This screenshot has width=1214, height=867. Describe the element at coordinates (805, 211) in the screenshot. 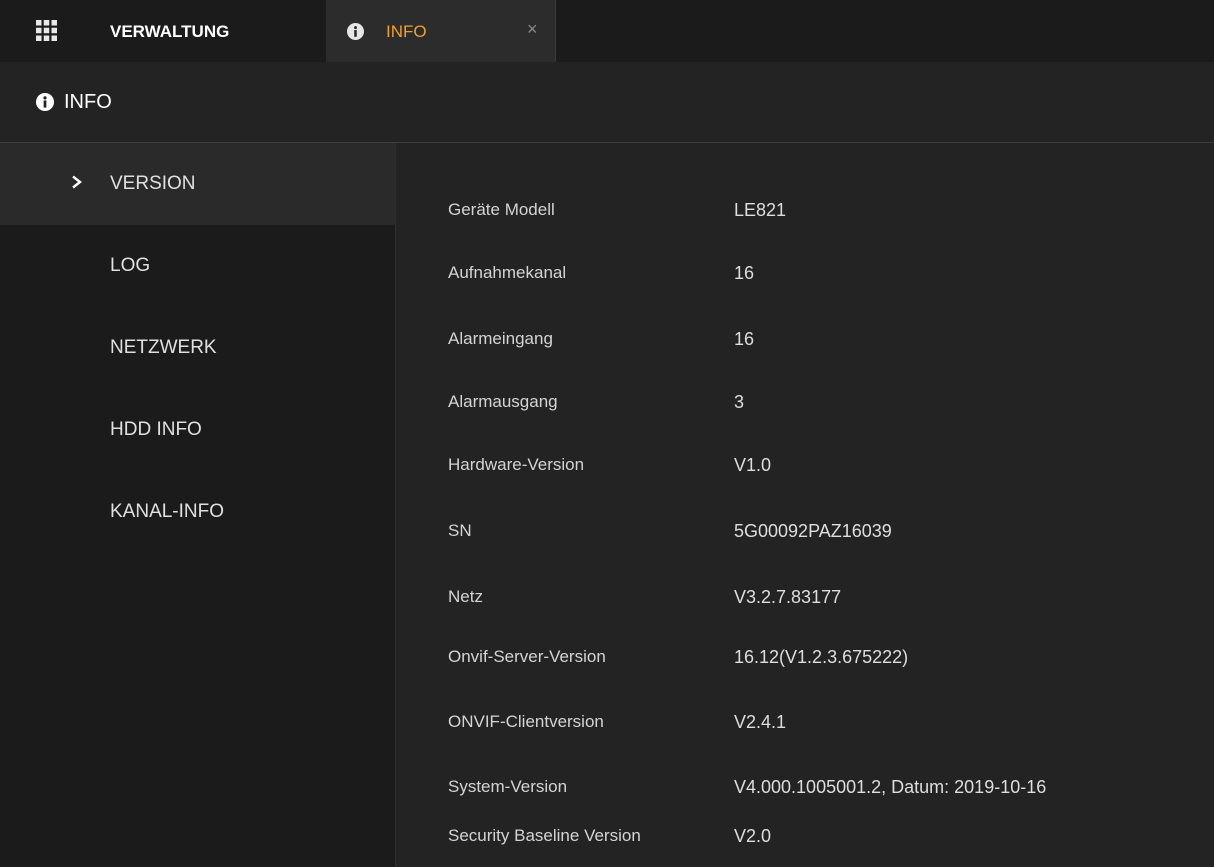

I see `info-row-model: Geräte Modell LE821` at that location.